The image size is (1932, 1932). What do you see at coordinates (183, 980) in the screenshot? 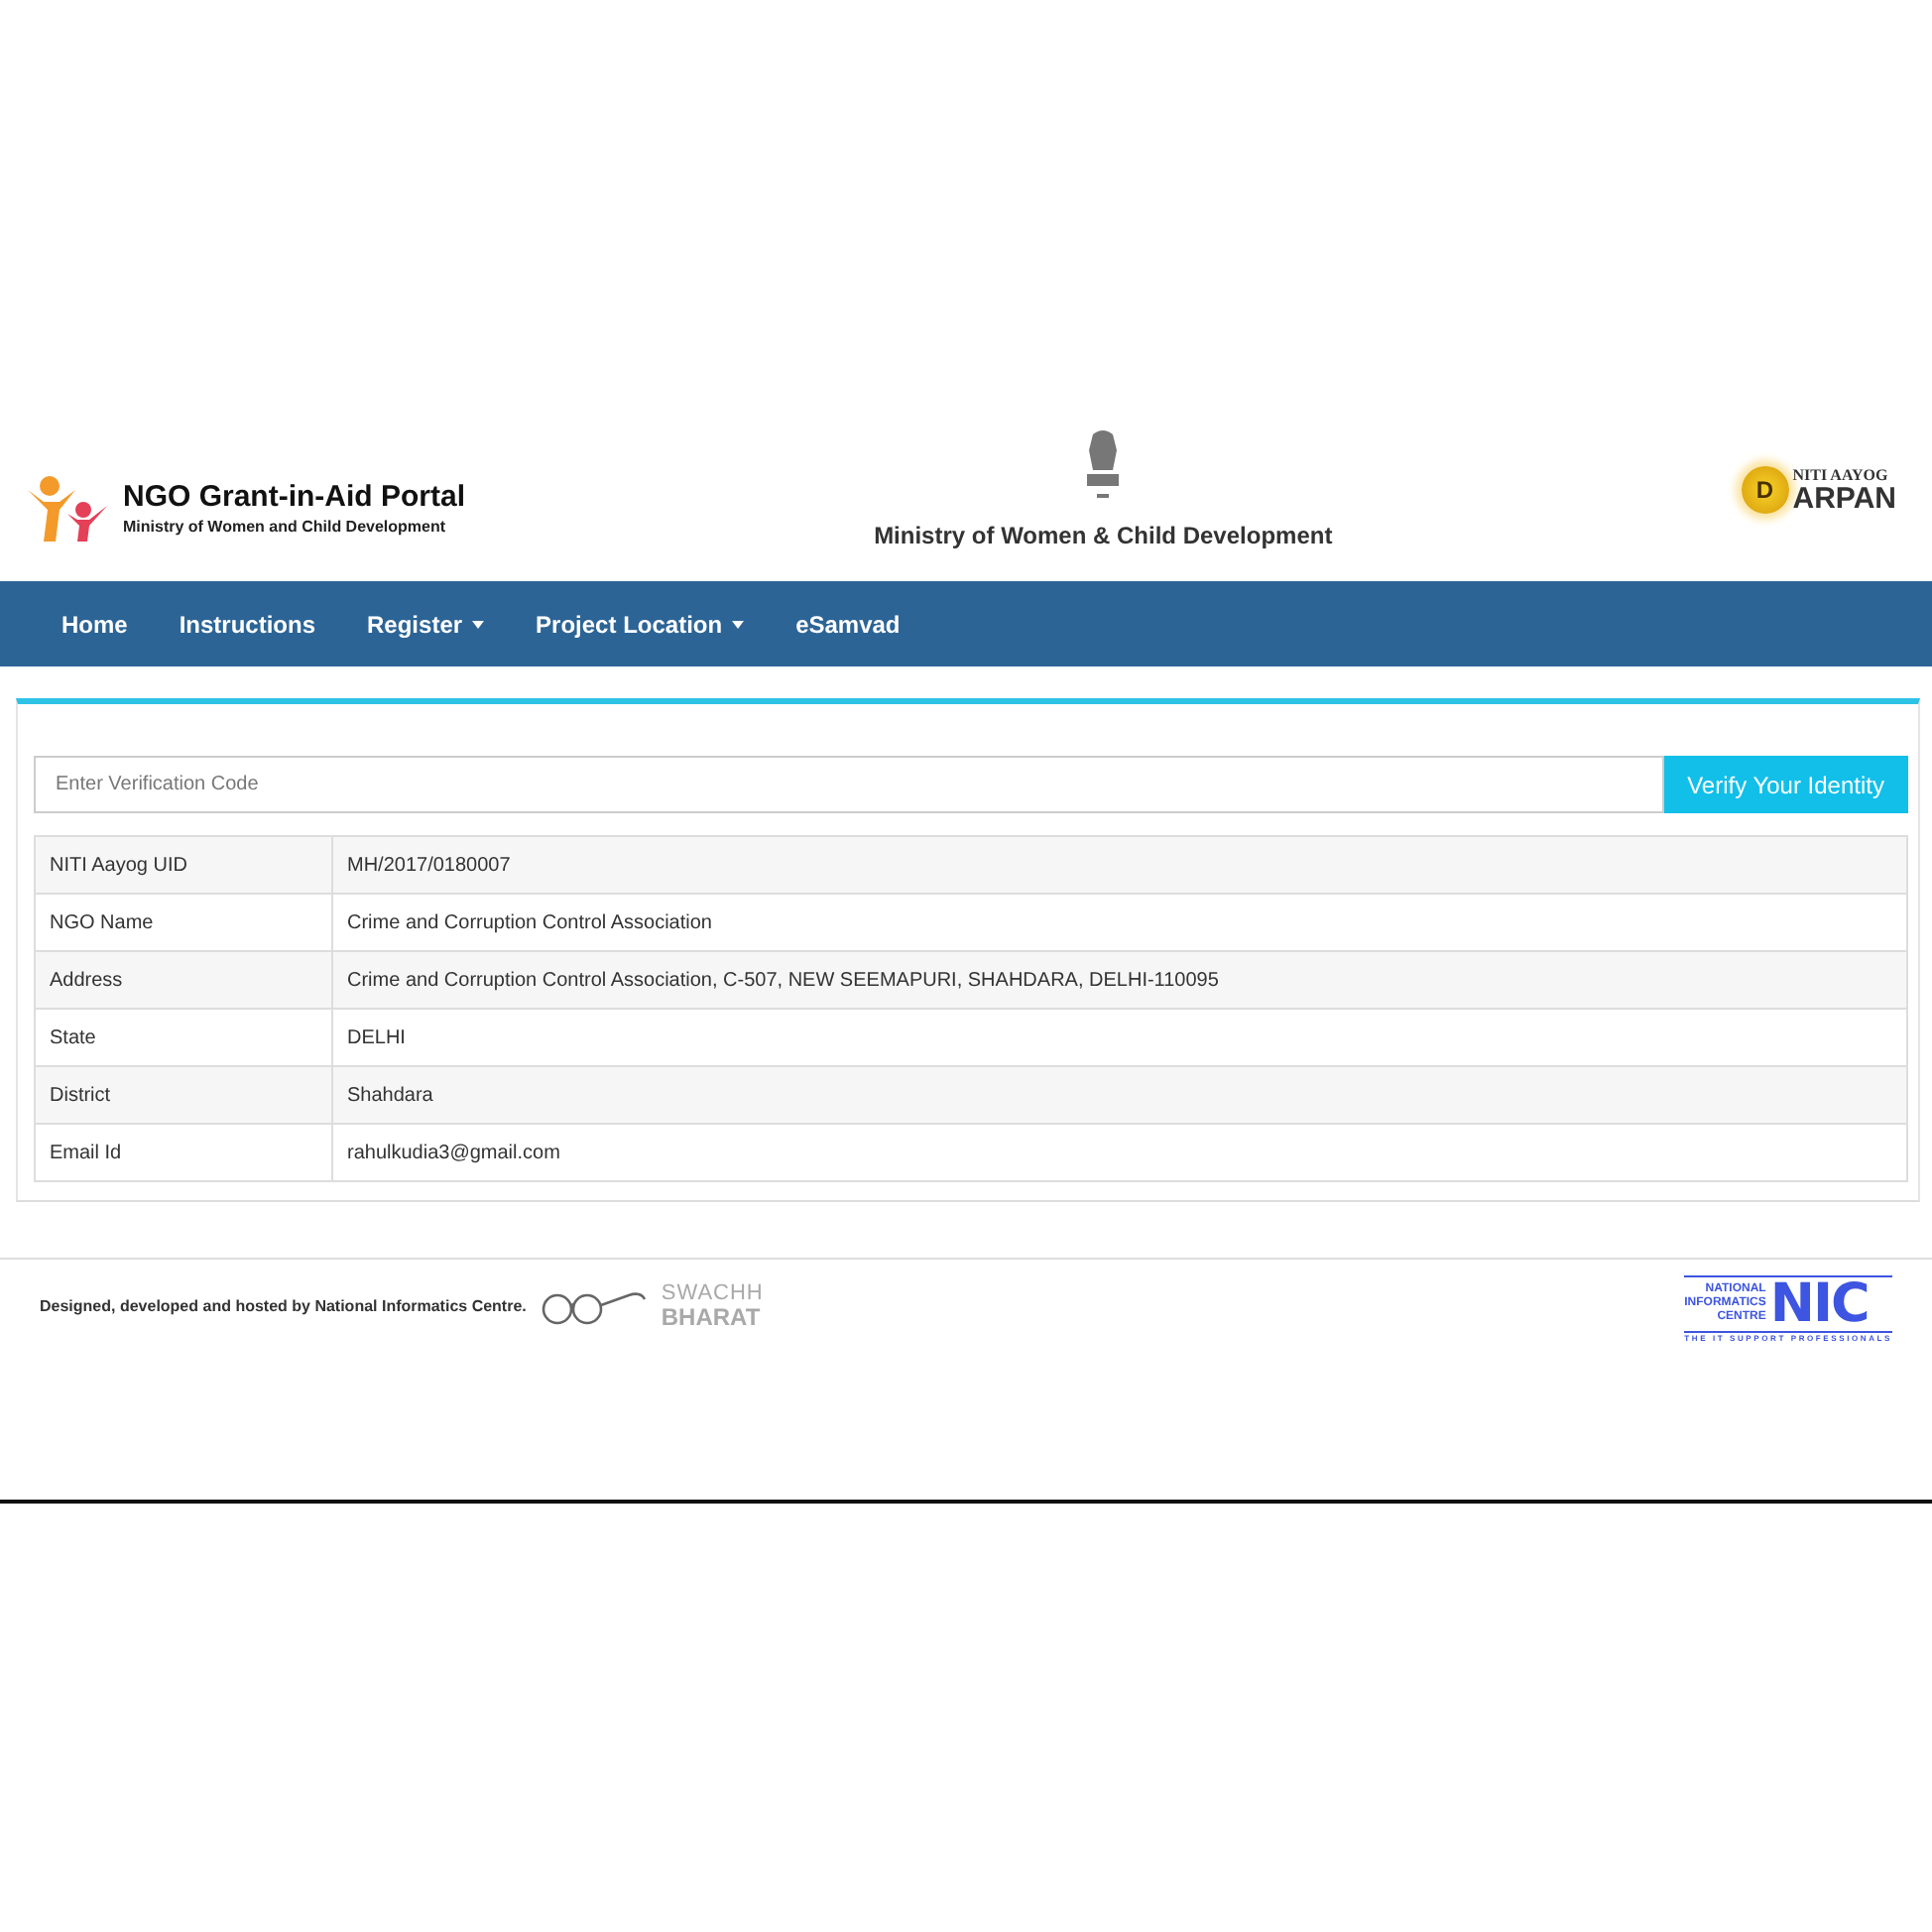
I see `field-label: Address` at bounding box center [183, 980].